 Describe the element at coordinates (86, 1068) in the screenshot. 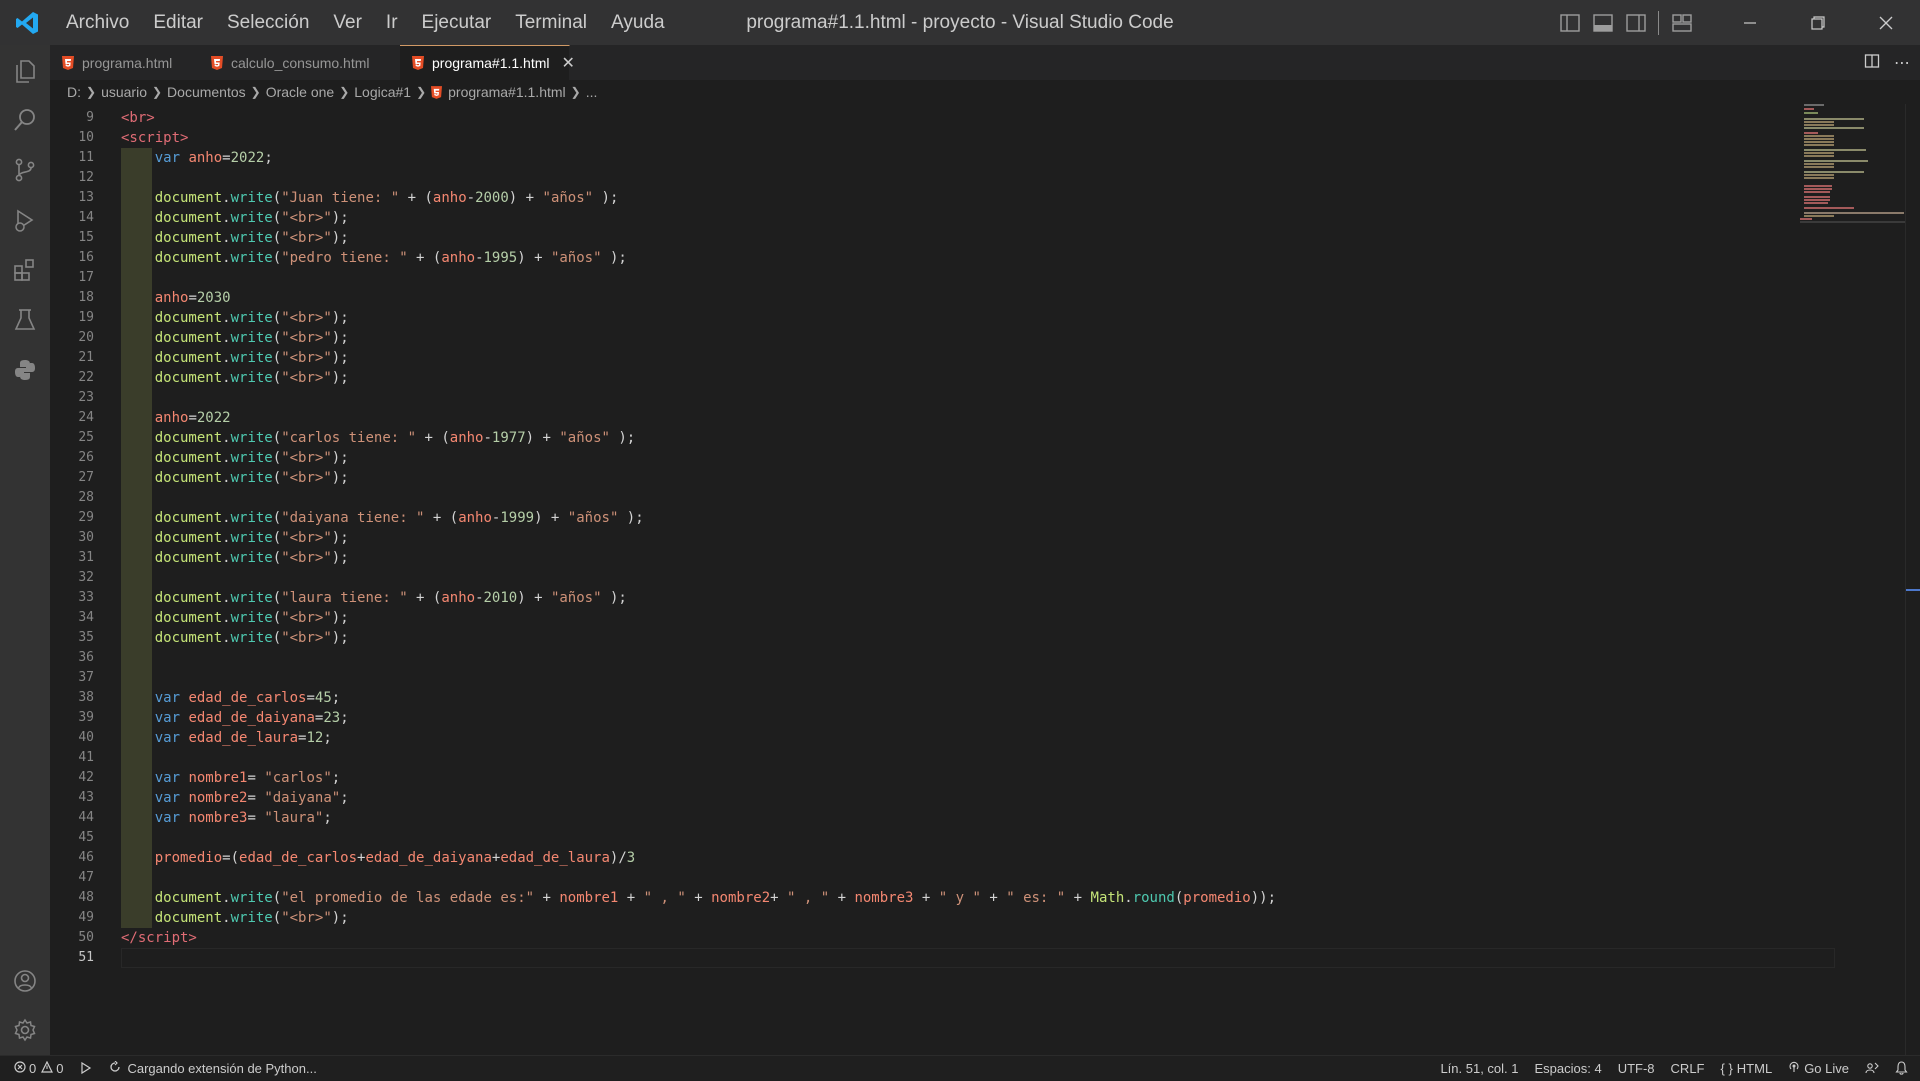

I see `remote-explorer-icon` at that location.